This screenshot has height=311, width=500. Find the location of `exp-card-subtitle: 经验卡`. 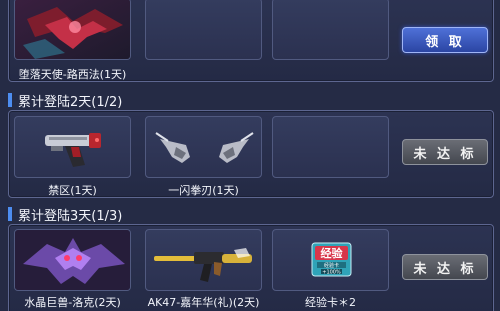

exp-card-subtitle: 经验卡 is located at coordinates (331, 265).